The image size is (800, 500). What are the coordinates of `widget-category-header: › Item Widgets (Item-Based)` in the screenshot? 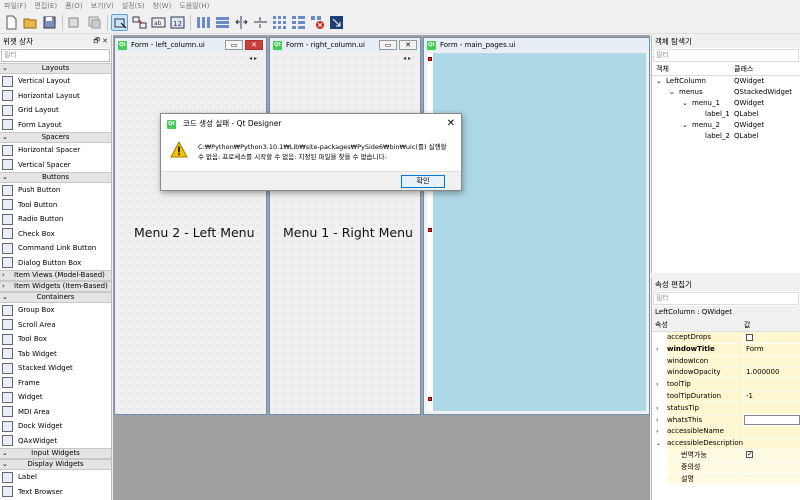 It's located at (55, 286).